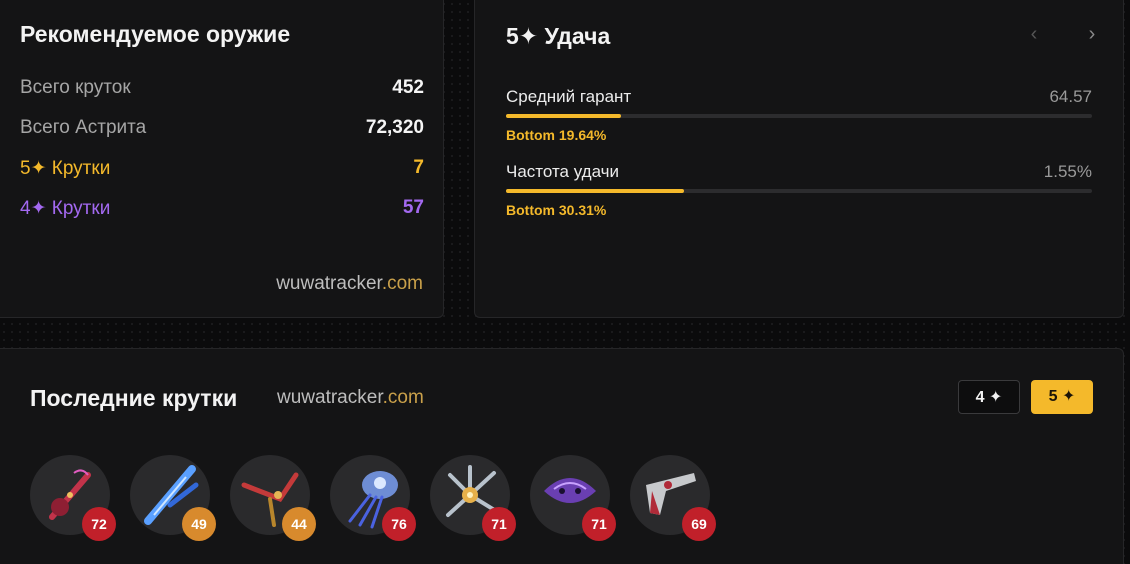 The width and height of the screenshot is (1130, 564). I want to click on metric-label: Средний гарант, so click(569, 96).